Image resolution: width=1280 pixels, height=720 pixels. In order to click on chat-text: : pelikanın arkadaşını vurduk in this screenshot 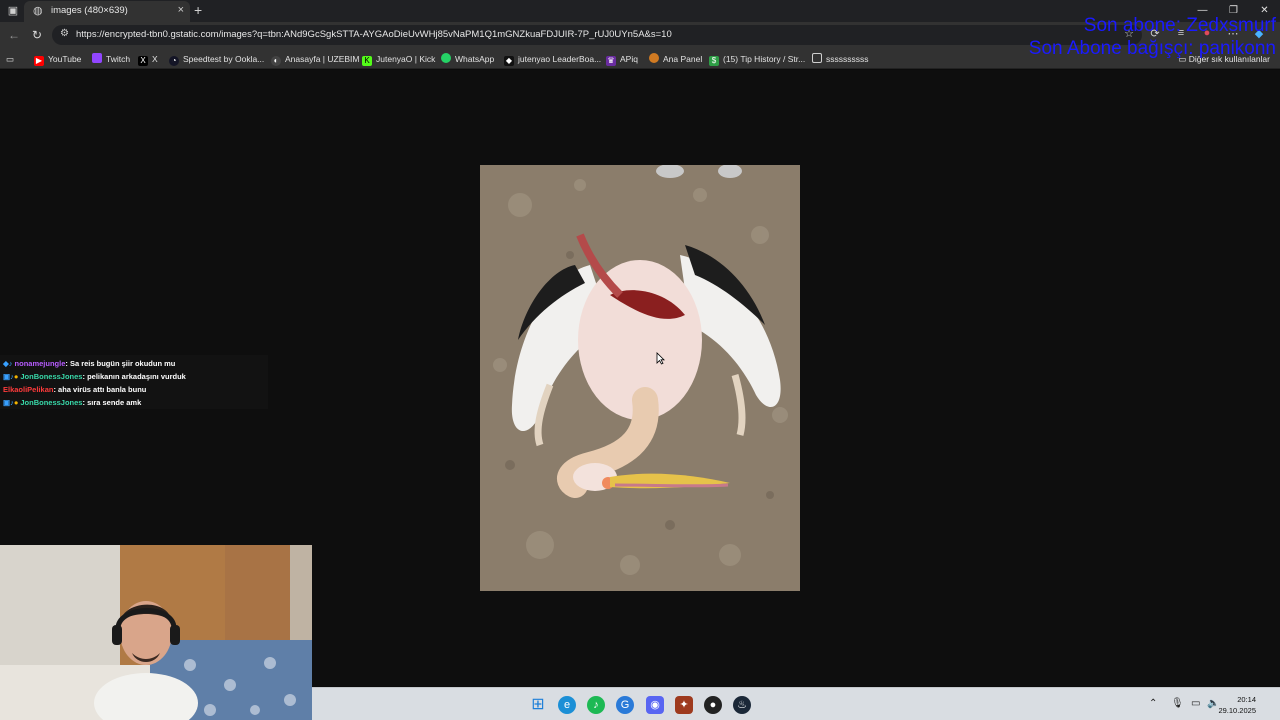, I will do `click(134, 376)`.